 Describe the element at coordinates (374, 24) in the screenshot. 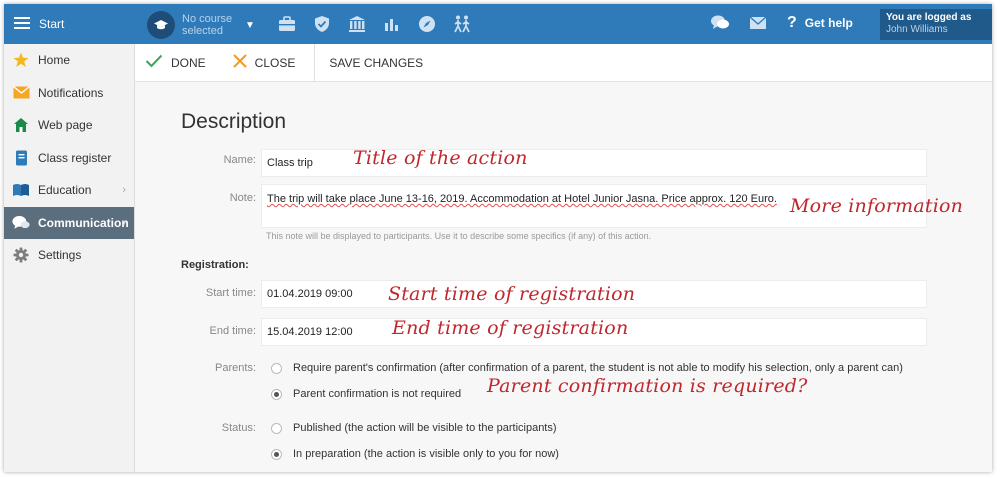

I see `module-icons` at that location.